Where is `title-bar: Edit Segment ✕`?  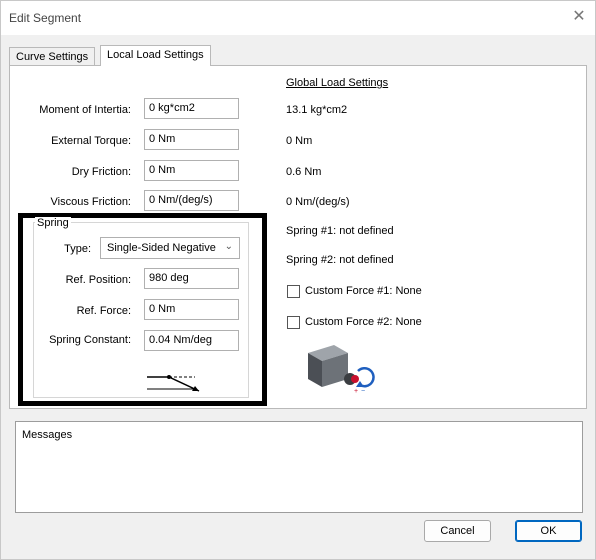
title-bar: Edit Segment ✕ is located at coordinates (298, 18).